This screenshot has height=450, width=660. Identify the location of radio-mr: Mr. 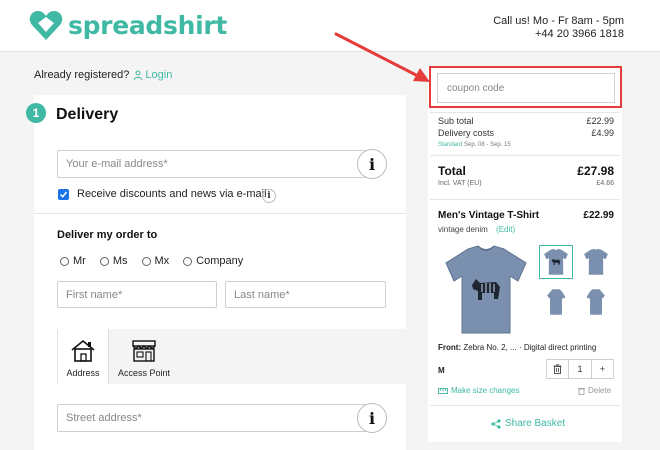
(73, 261).